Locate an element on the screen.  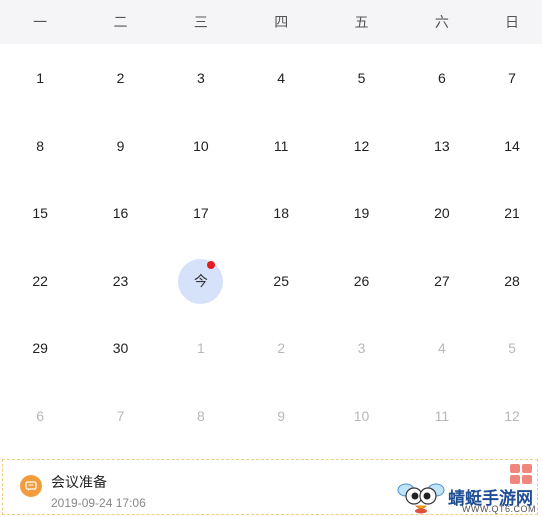
calendar-day: 14 is located at coordinates (512, 146).